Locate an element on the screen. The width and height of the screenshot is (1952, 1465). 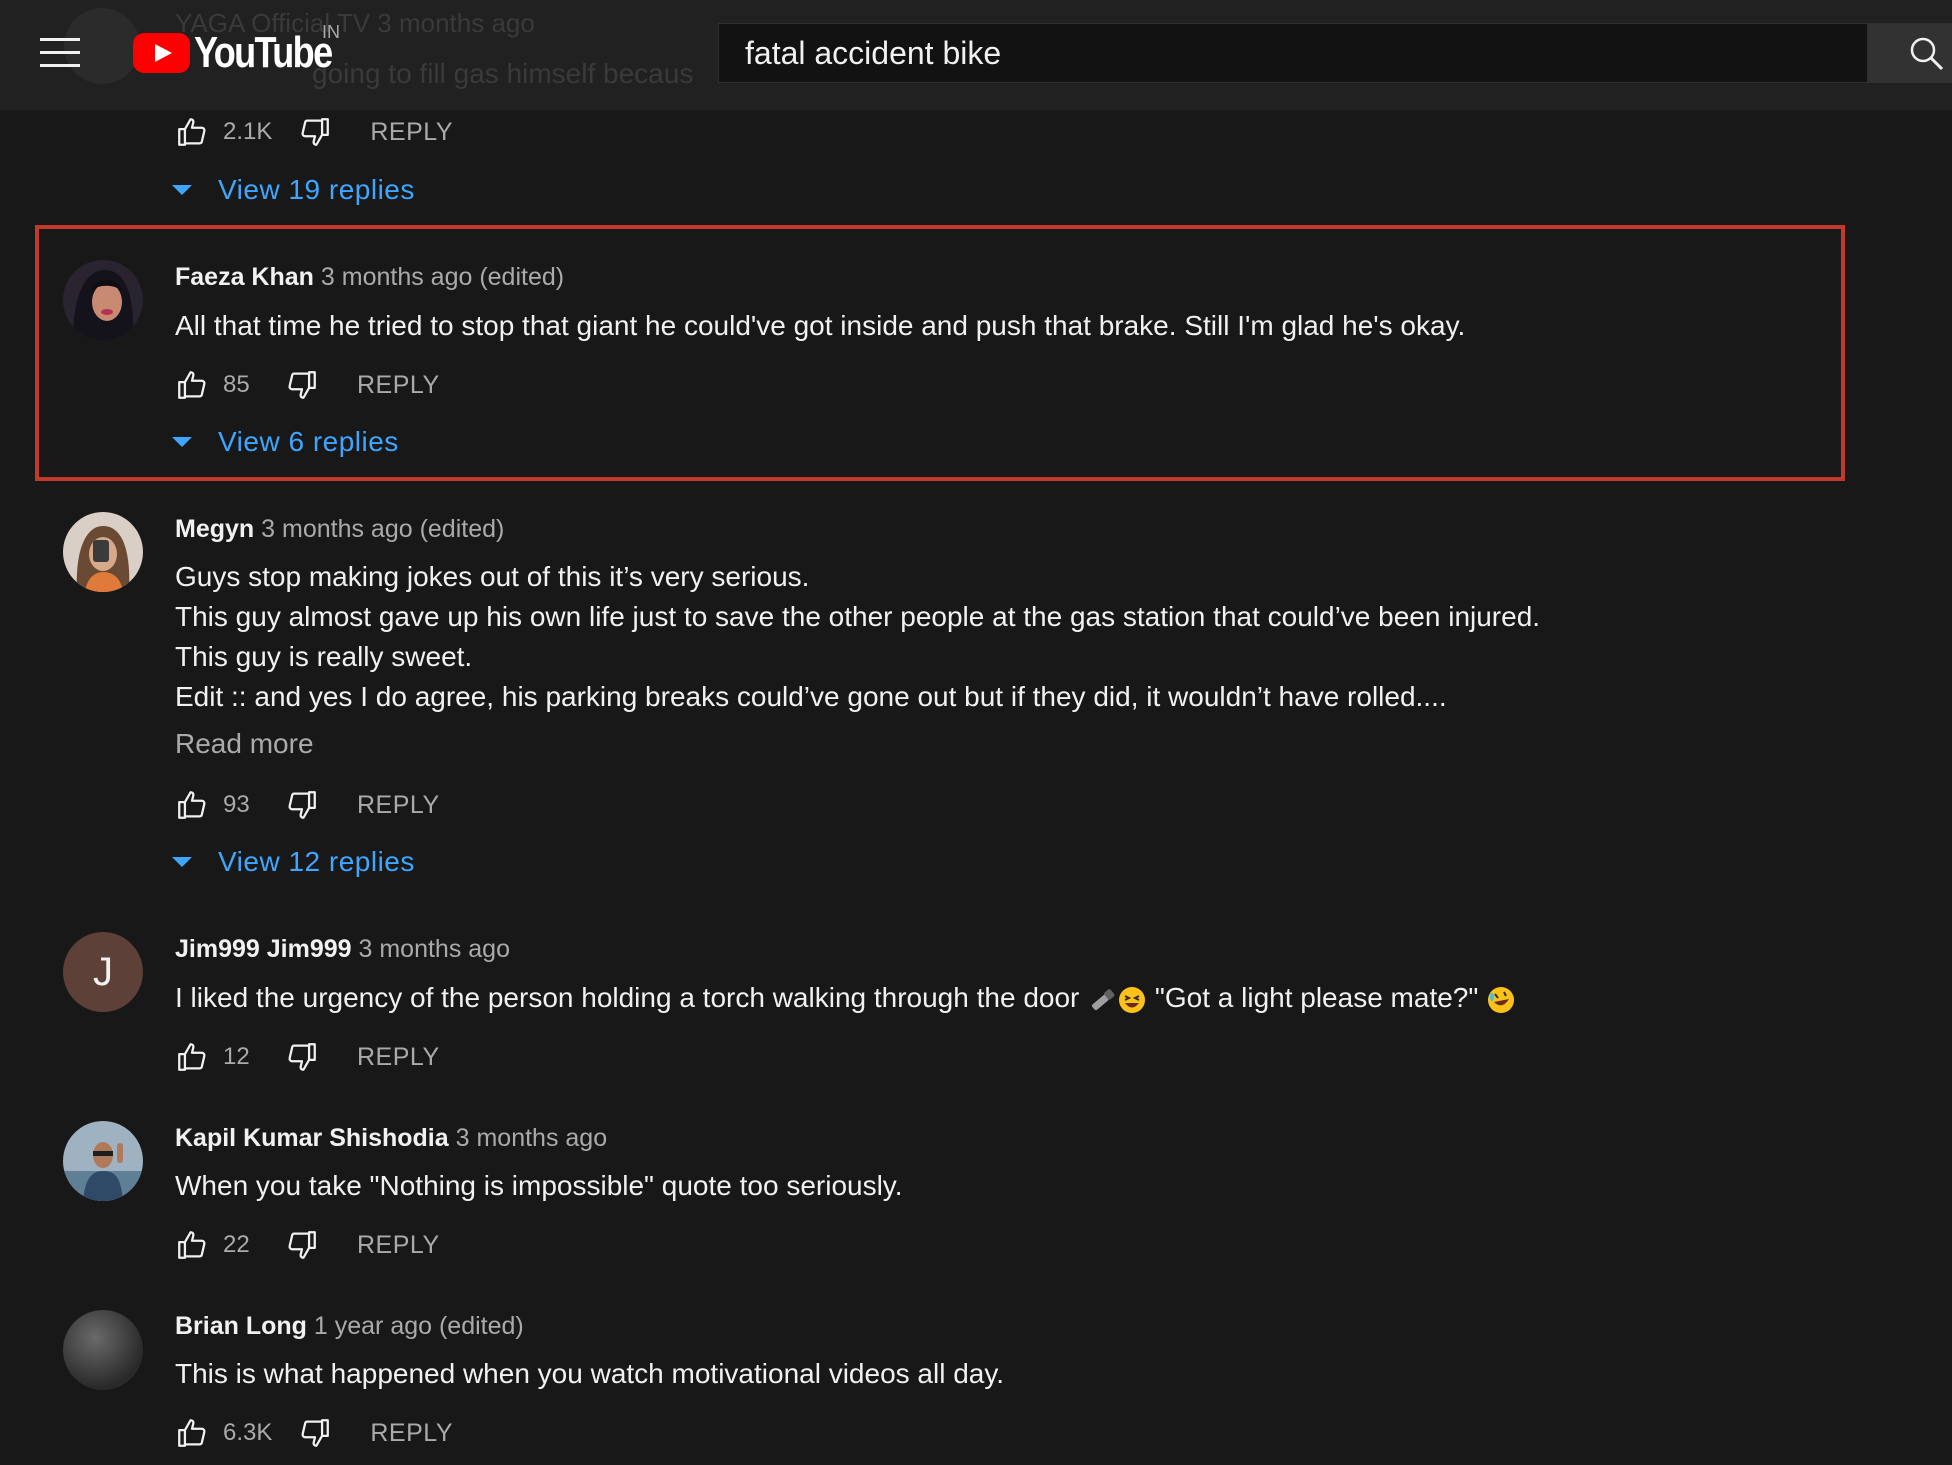
search-icon is located at coordinates (1927, 54).